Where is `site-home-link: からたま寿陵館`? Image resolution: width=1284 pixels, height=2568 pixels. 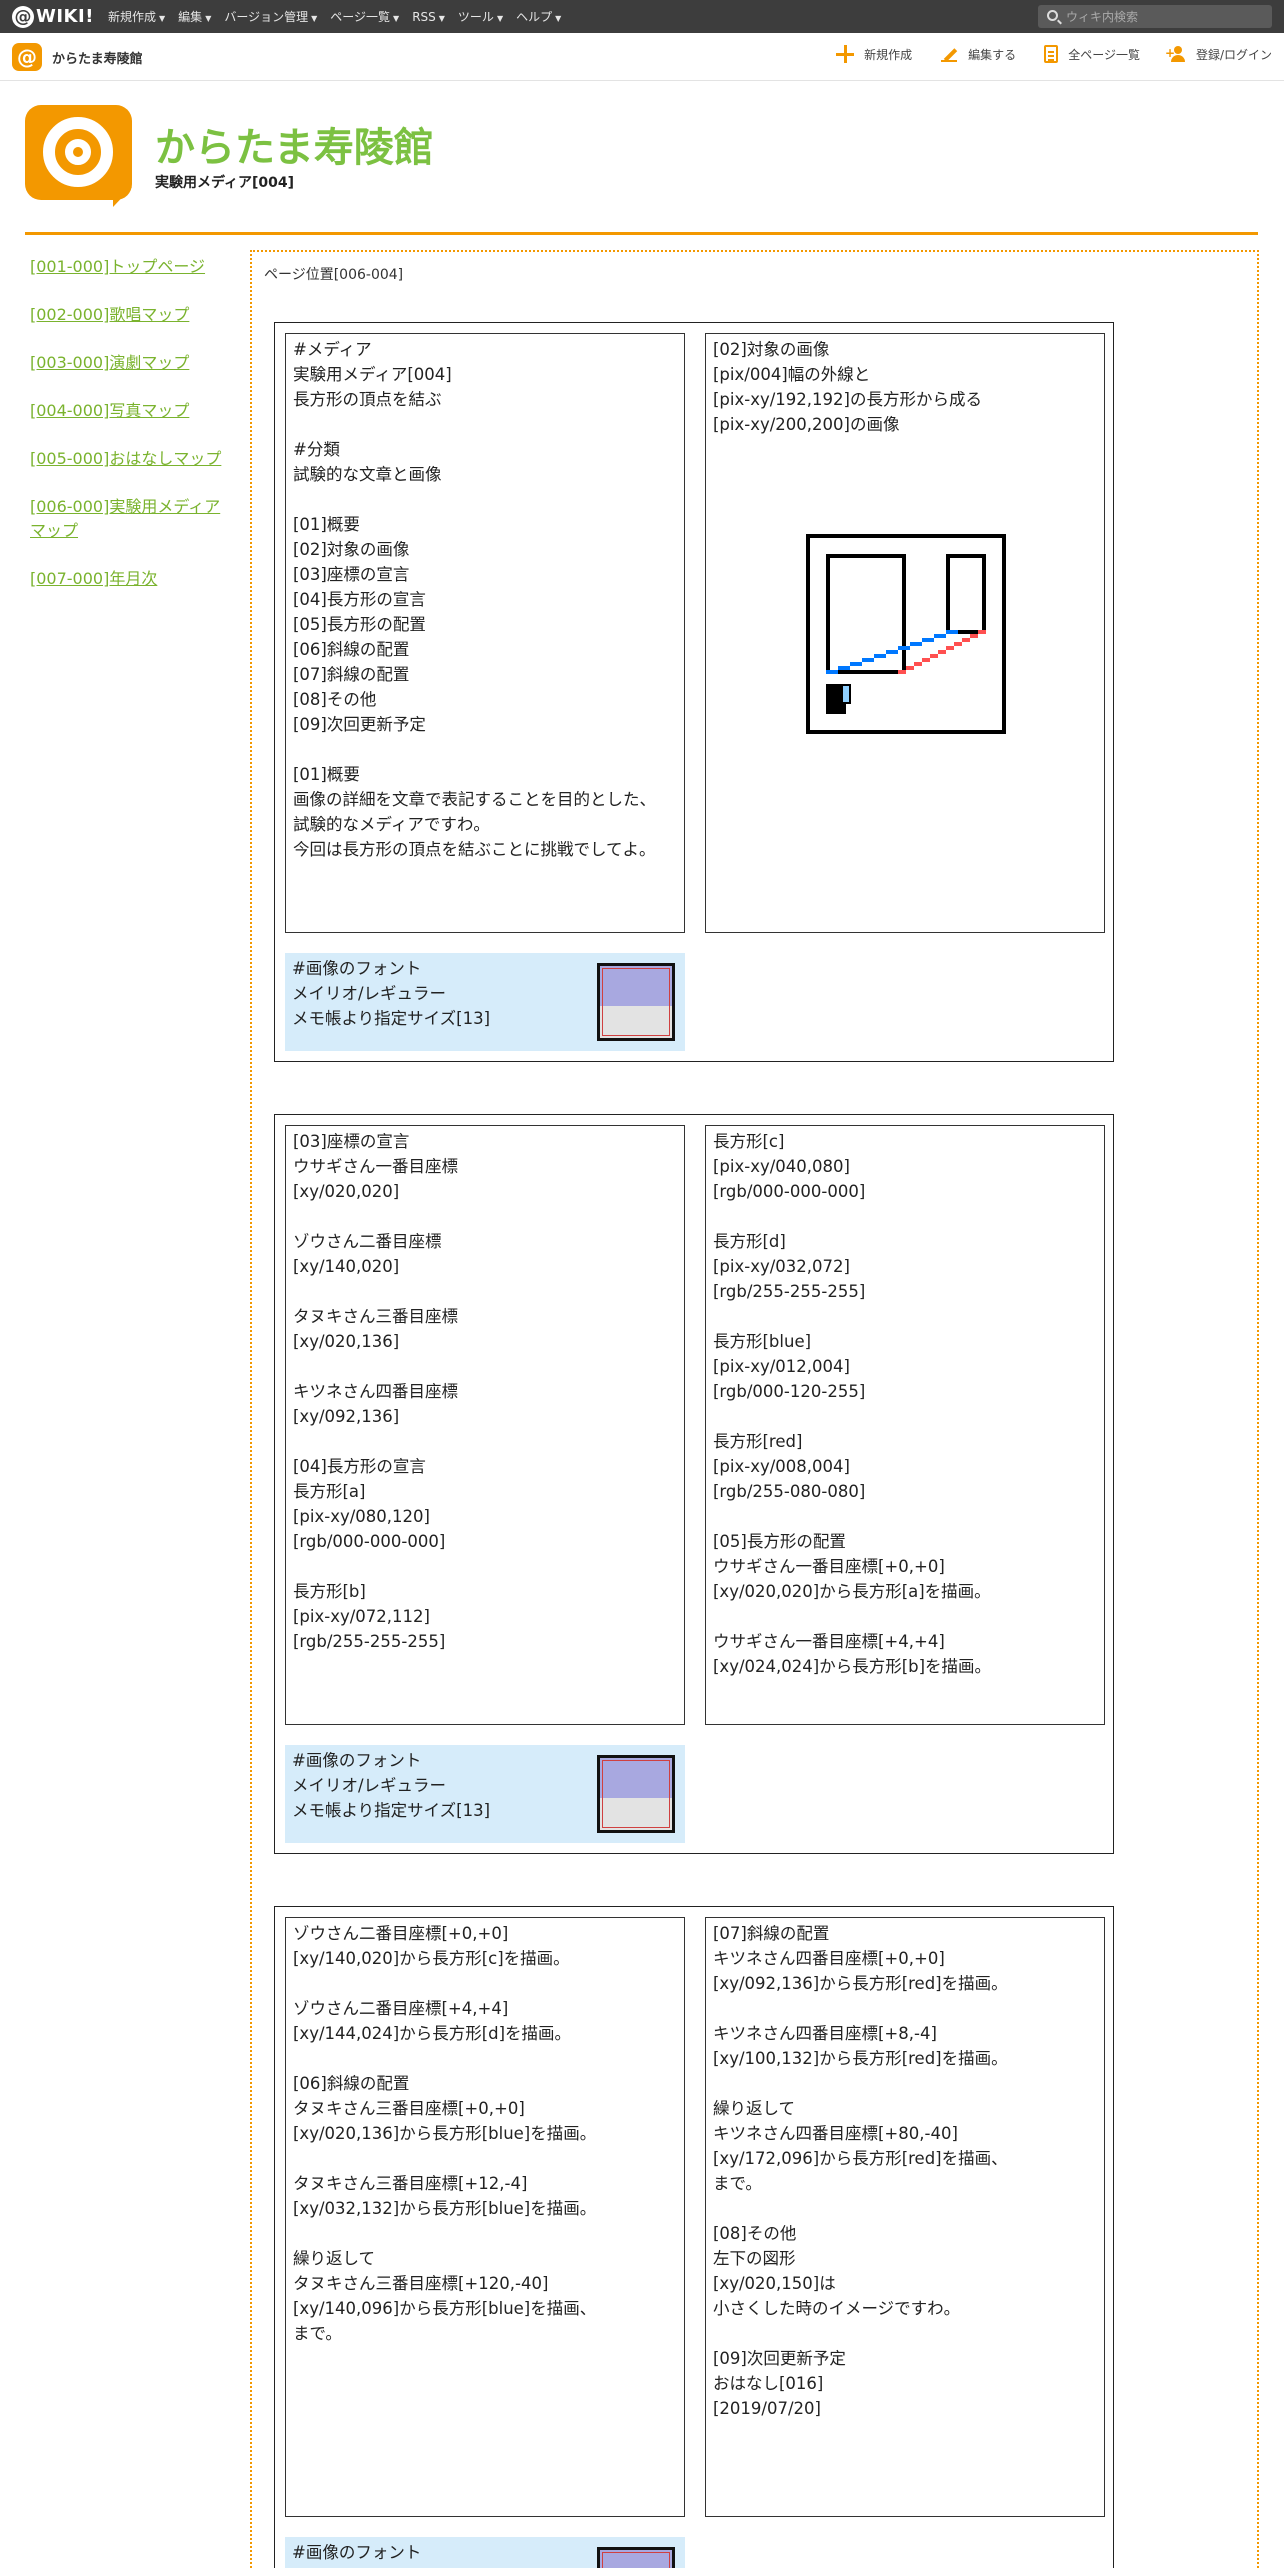
site-home-link: からたま寿陵館 is located at coordinates (77, 57).